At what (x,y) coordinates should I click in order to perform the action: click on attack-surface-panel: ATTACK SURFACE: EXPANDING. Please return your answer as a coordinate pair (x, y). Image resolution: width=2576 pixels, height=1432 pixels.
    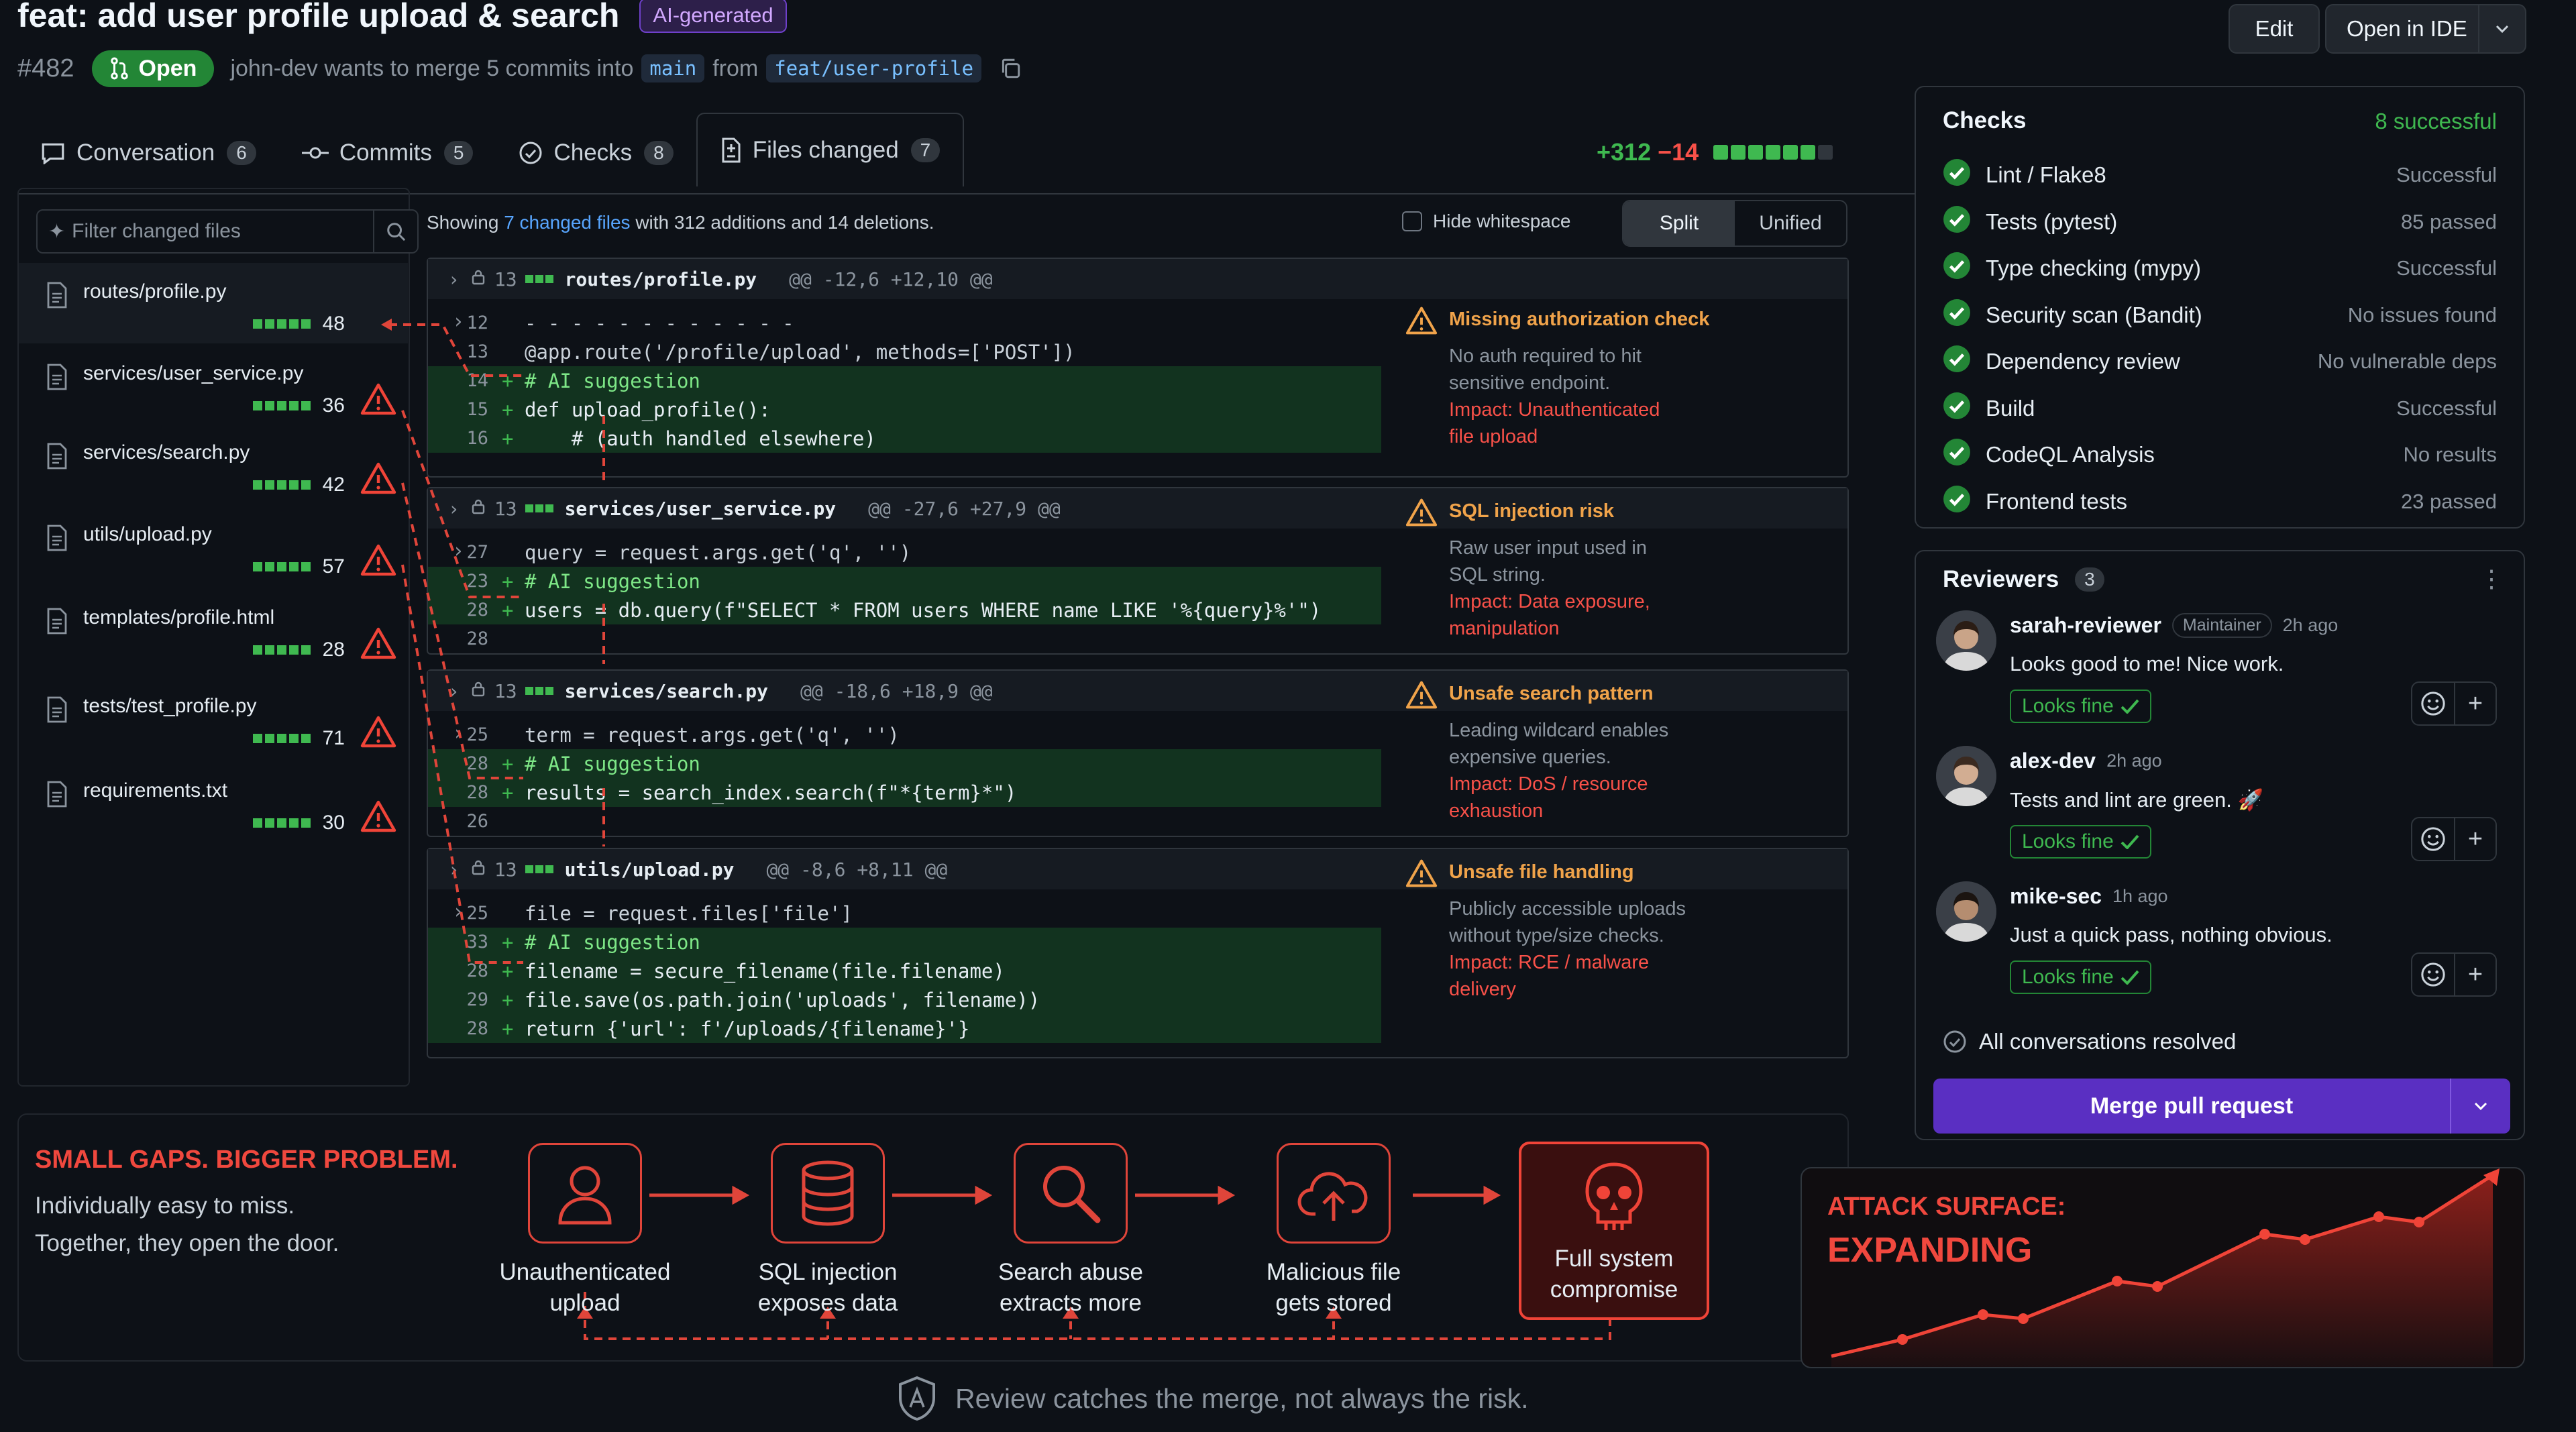
    Looking at the image, I should click on (2163, 1267).